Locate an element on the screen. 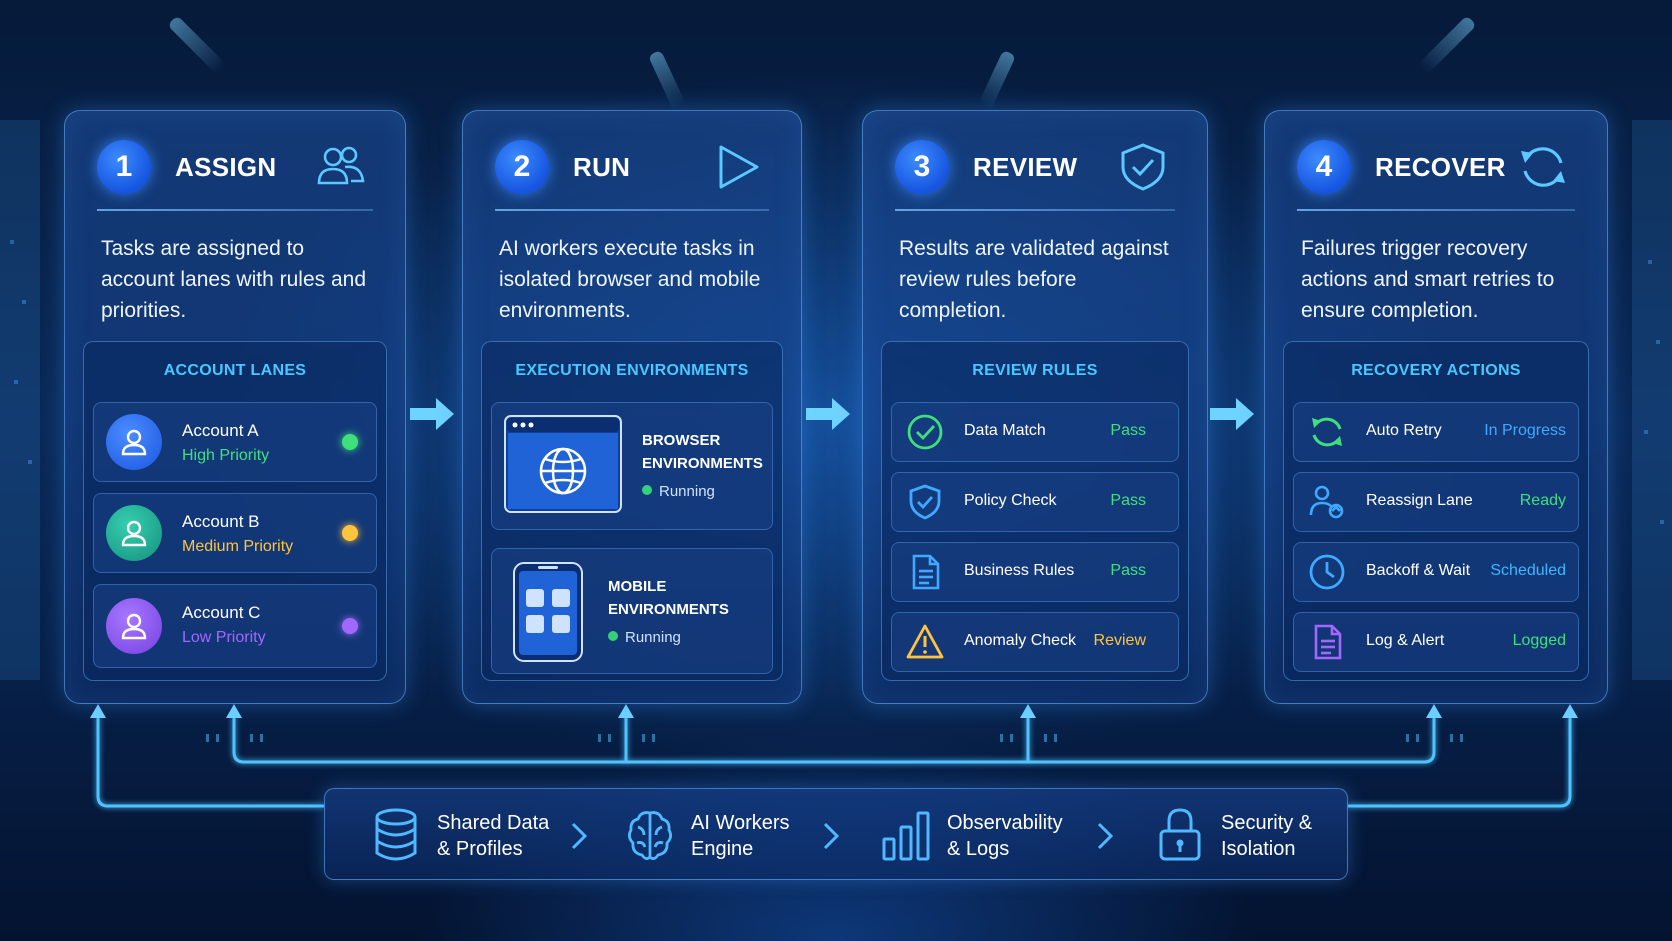  action-status: Ready is located at coordinates (1542, 500).